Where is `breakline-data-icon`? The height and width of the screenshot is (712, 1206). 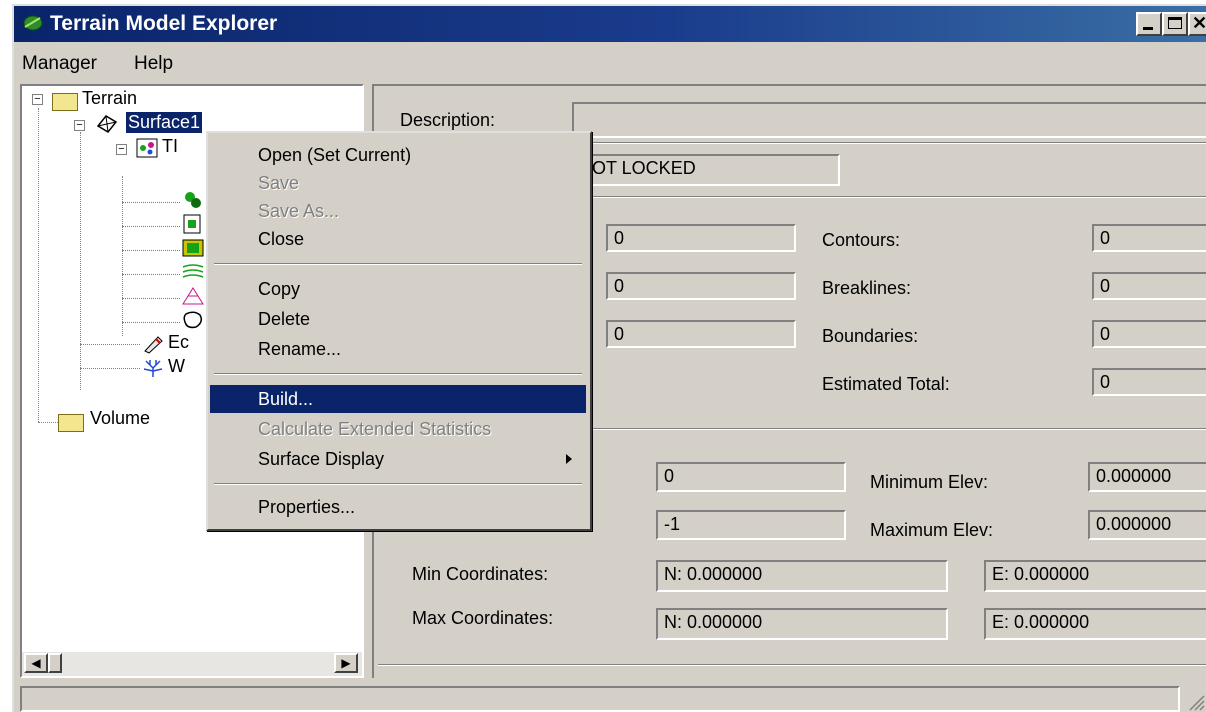 breakline-data-icon is located at coordinates (193, 248).